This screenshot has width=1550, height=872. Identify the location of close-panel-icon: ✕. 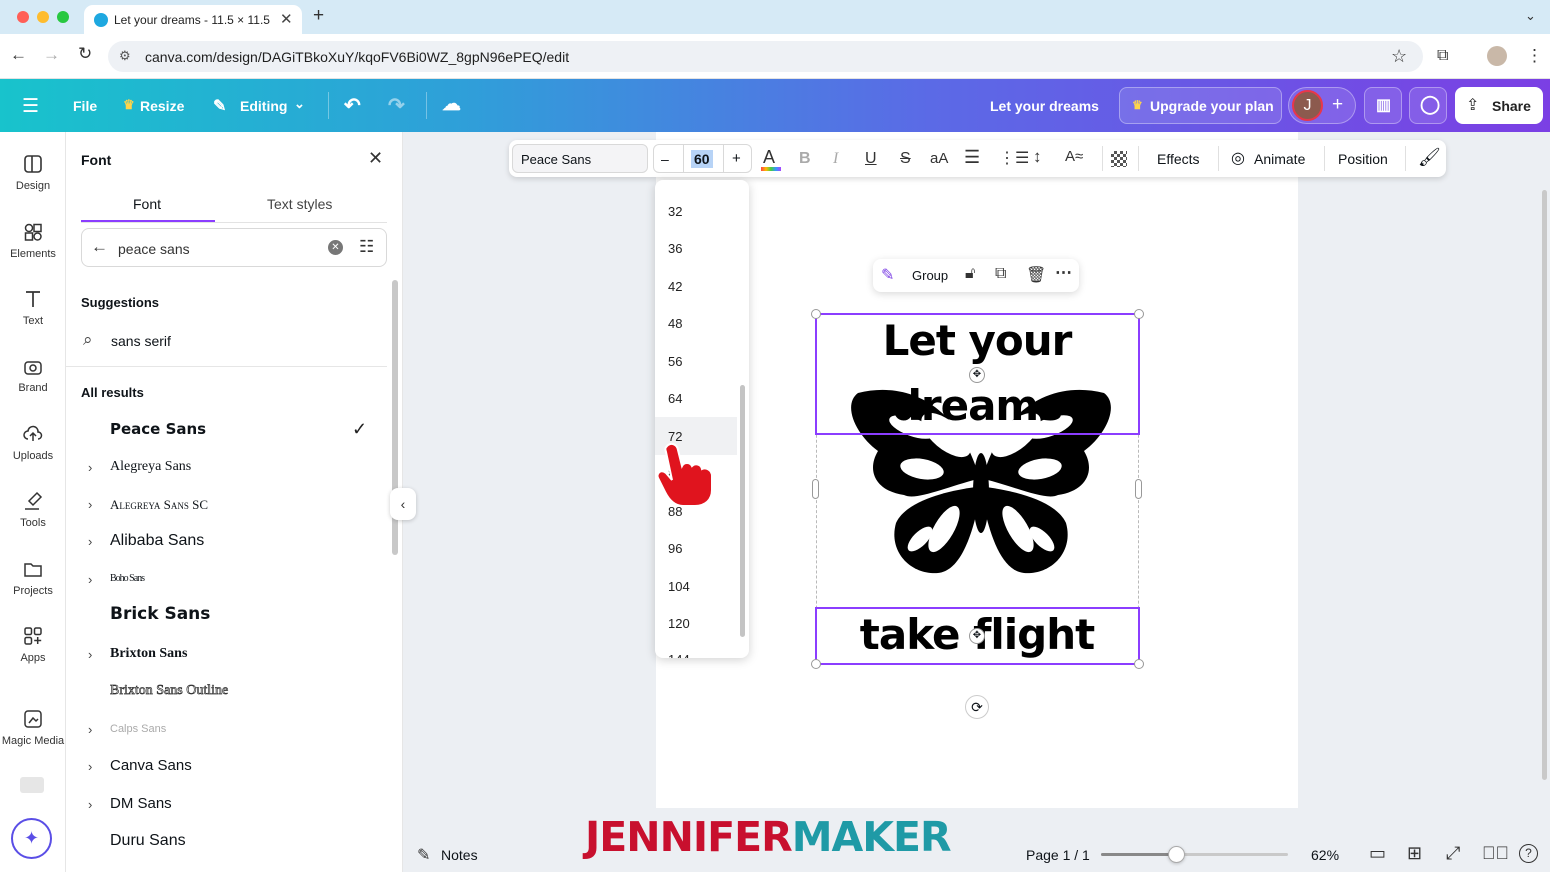
(375, 158).